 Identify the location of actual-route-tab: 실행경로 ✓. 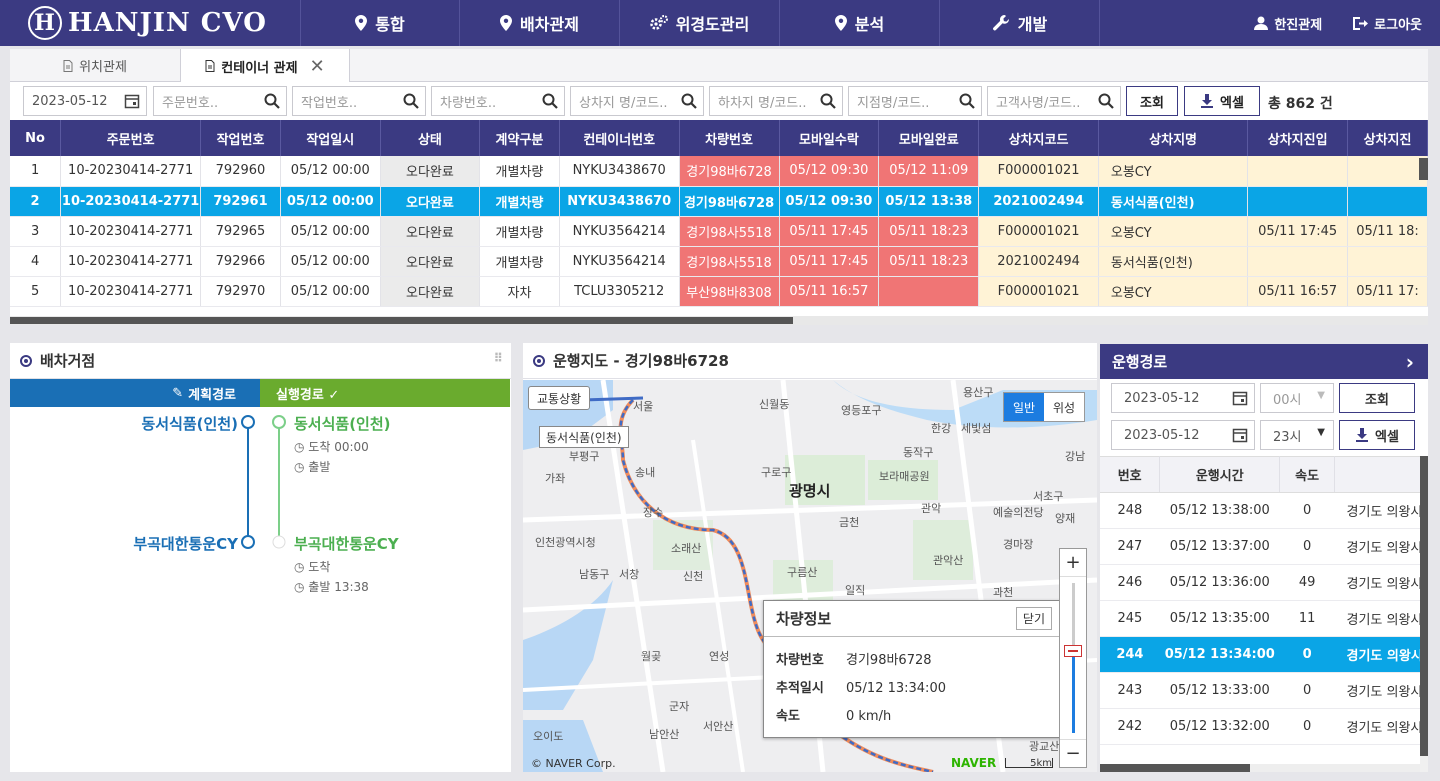
(385, 393).